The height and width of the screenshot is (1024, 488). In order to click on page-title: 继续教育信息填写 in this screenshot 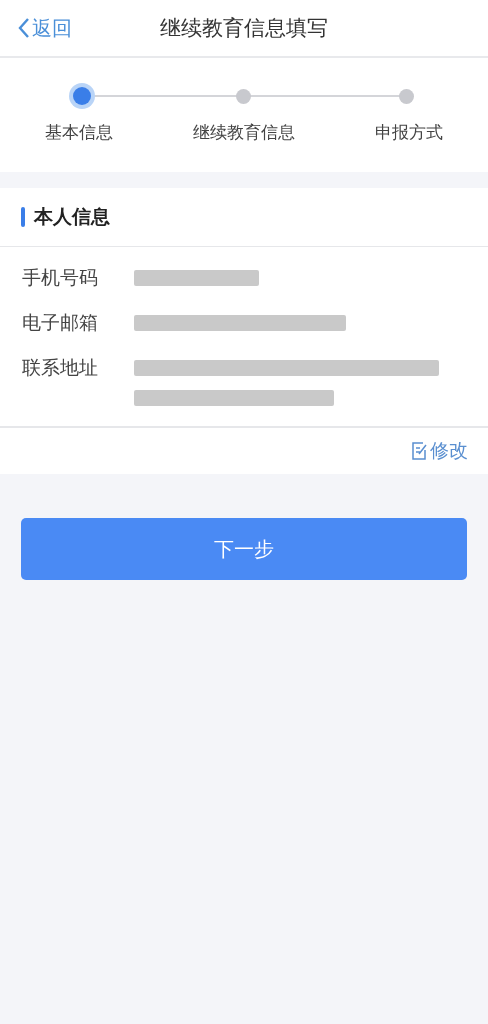, I will do `click(244, 28)`.